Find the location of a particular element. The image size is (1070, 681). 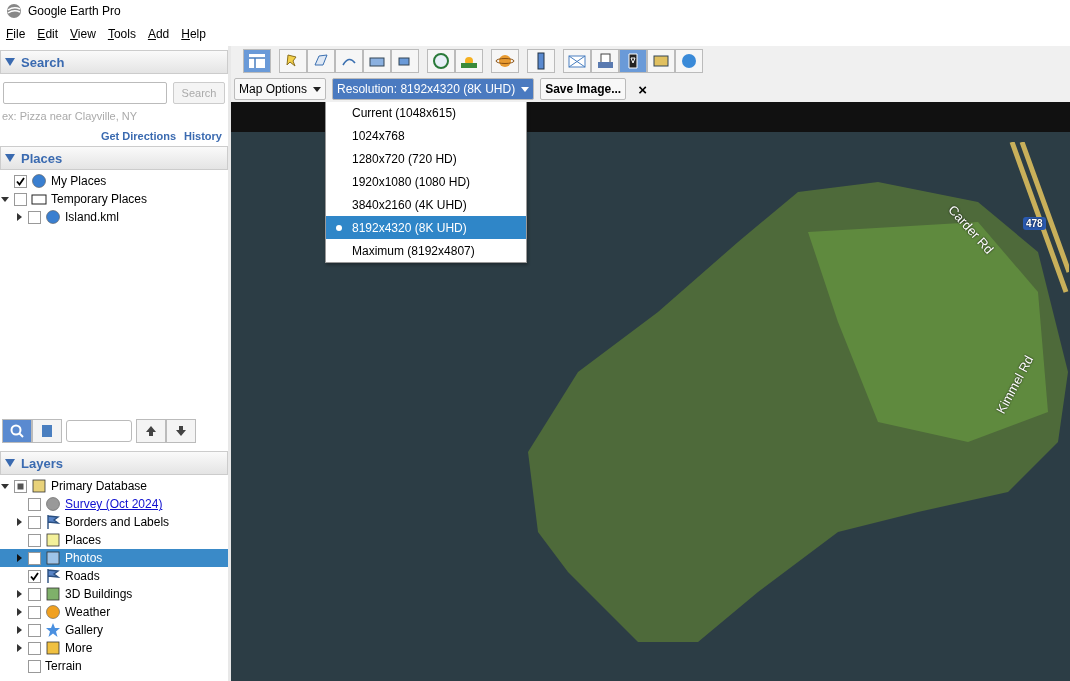

square-icon is located at coordinates (53, 540).